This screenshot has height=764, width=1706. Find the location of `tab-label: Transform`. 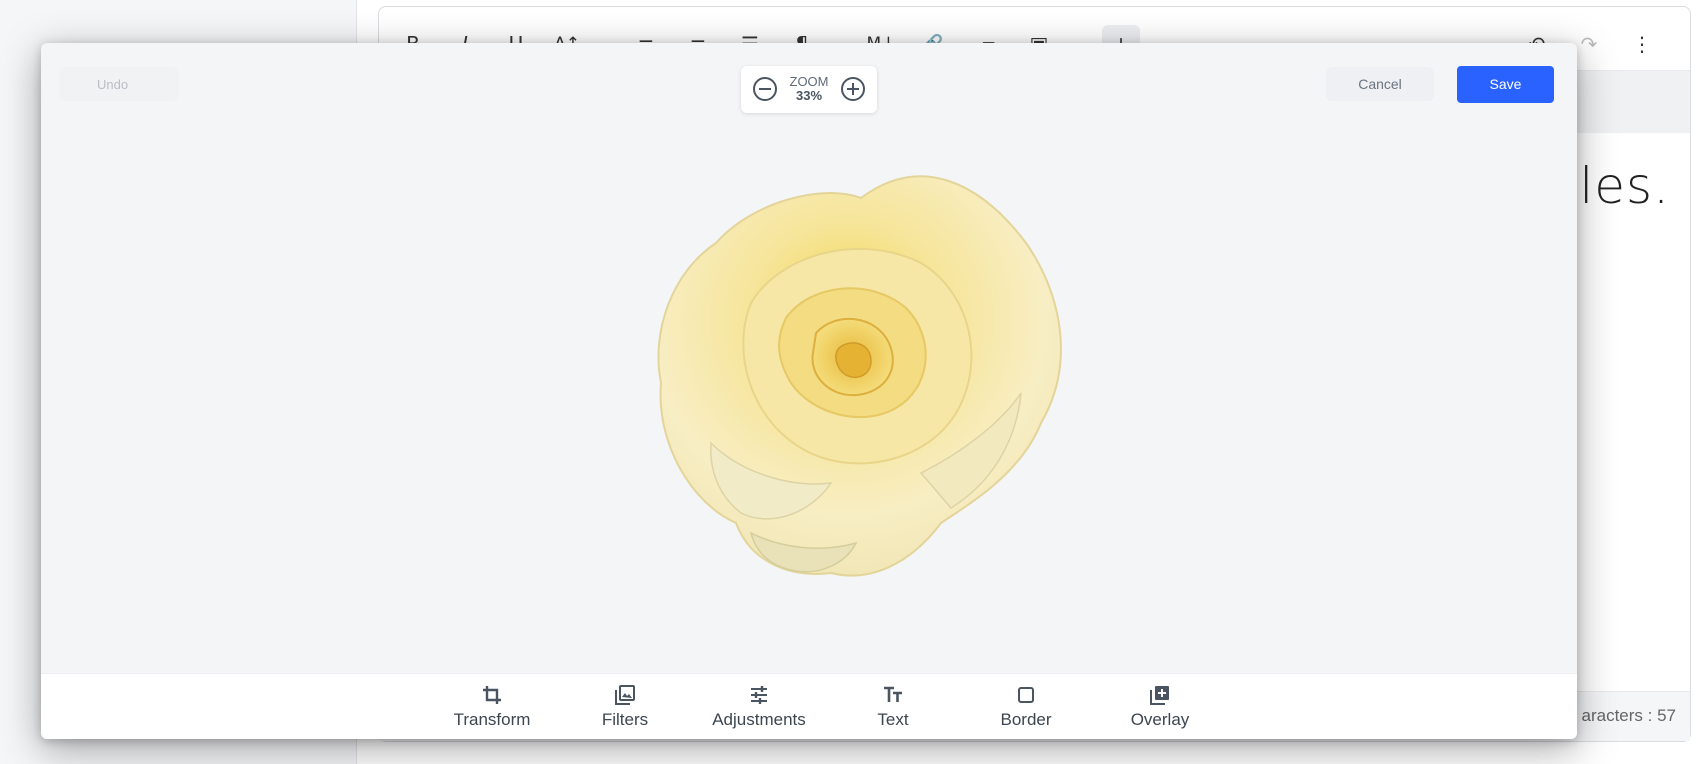

tab-label: Transform is located at coordinates (492, 719).